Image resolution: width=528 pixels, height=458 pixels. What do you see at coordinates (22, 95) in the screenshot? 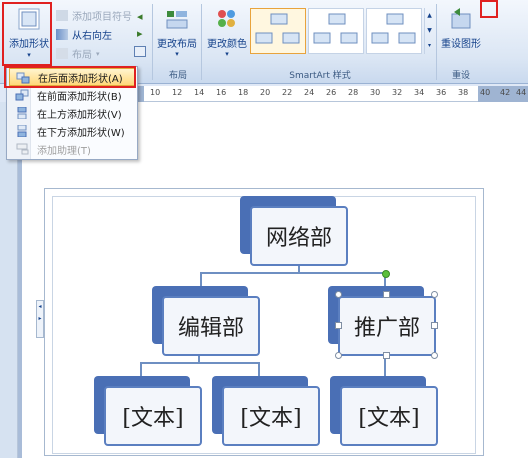
I see `add-before-icon` at bounding box center [22, 95].